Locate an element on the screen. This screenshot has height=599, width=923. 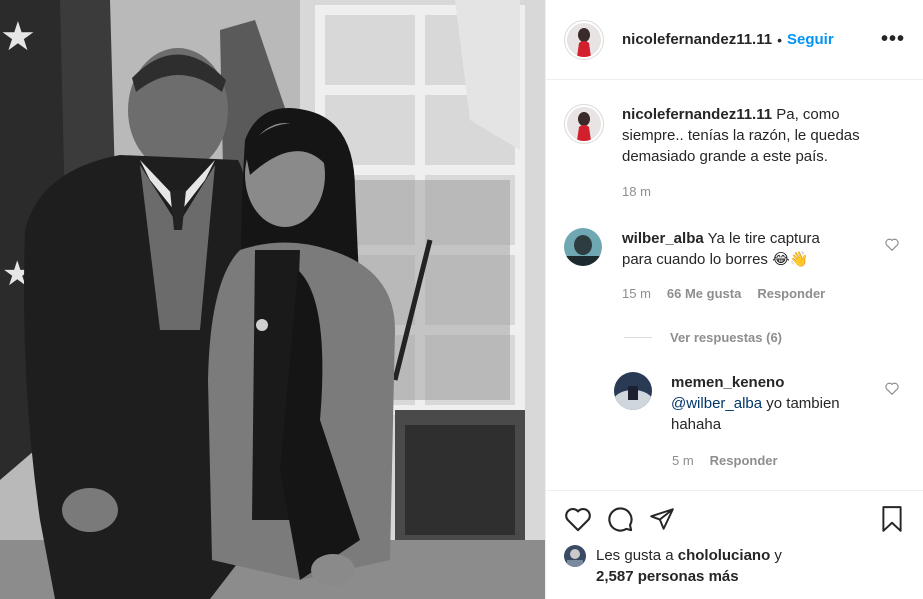
reply-meta: 5 m Responder is located at coordinates (725, 460).